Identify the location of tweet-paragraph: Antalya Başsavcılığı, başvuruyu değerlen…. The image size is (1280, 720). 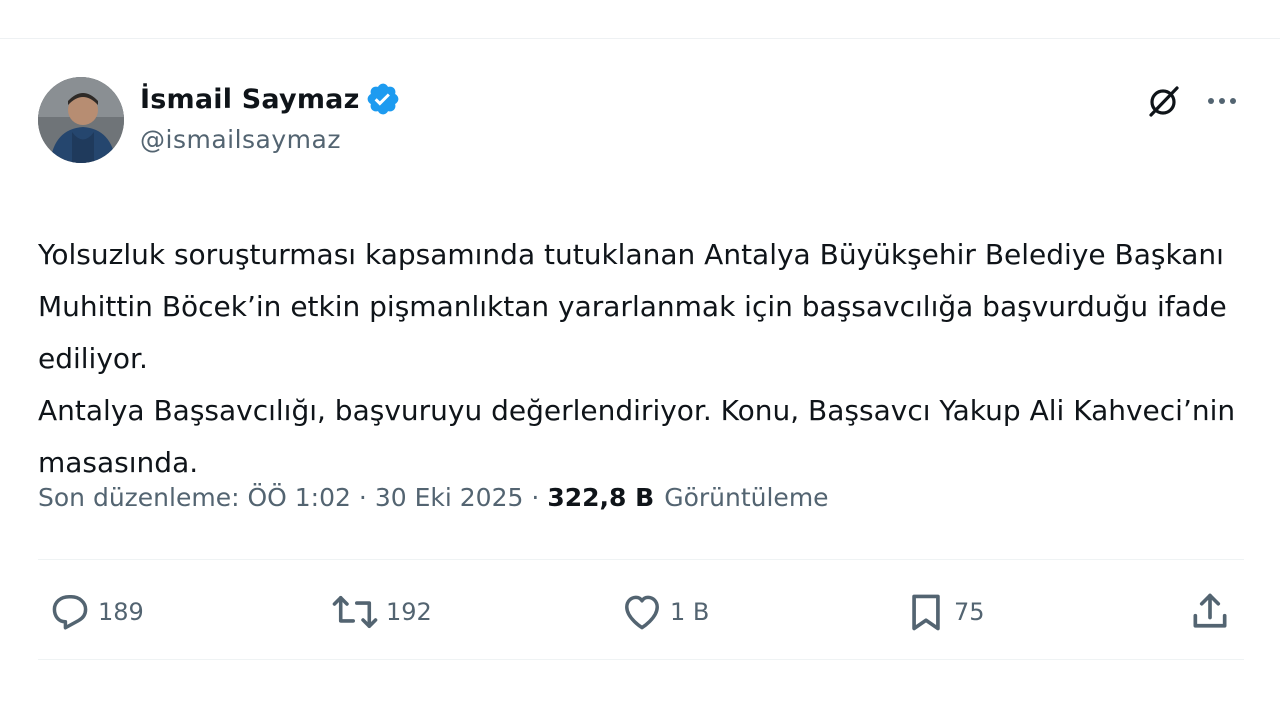
(637, 436).